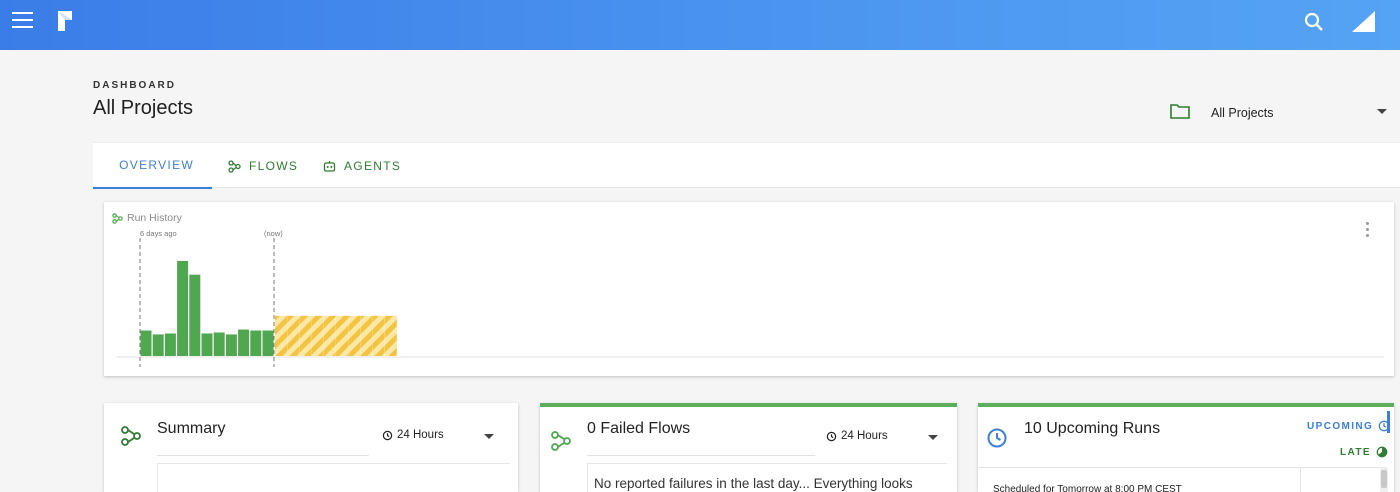  What do you see at coordinates (1314, 22) in the screenshot?
I see `search-icon` at bounding box center [1314, 22].